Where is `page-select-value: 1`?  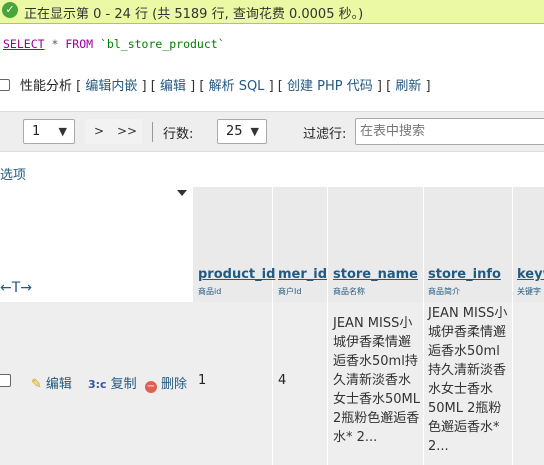
page-select-value: 1 is located at coordinates (36, 131).